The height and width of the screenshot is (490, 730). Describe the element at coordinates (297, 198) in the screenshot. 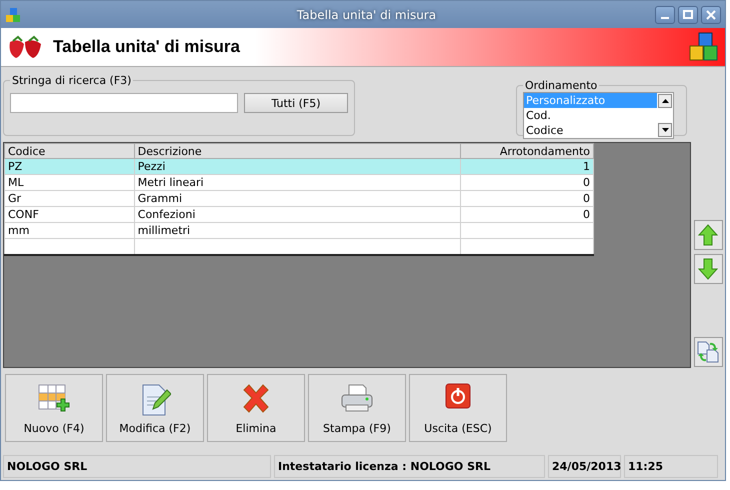

I see `table-cell: Grammi` at that location.